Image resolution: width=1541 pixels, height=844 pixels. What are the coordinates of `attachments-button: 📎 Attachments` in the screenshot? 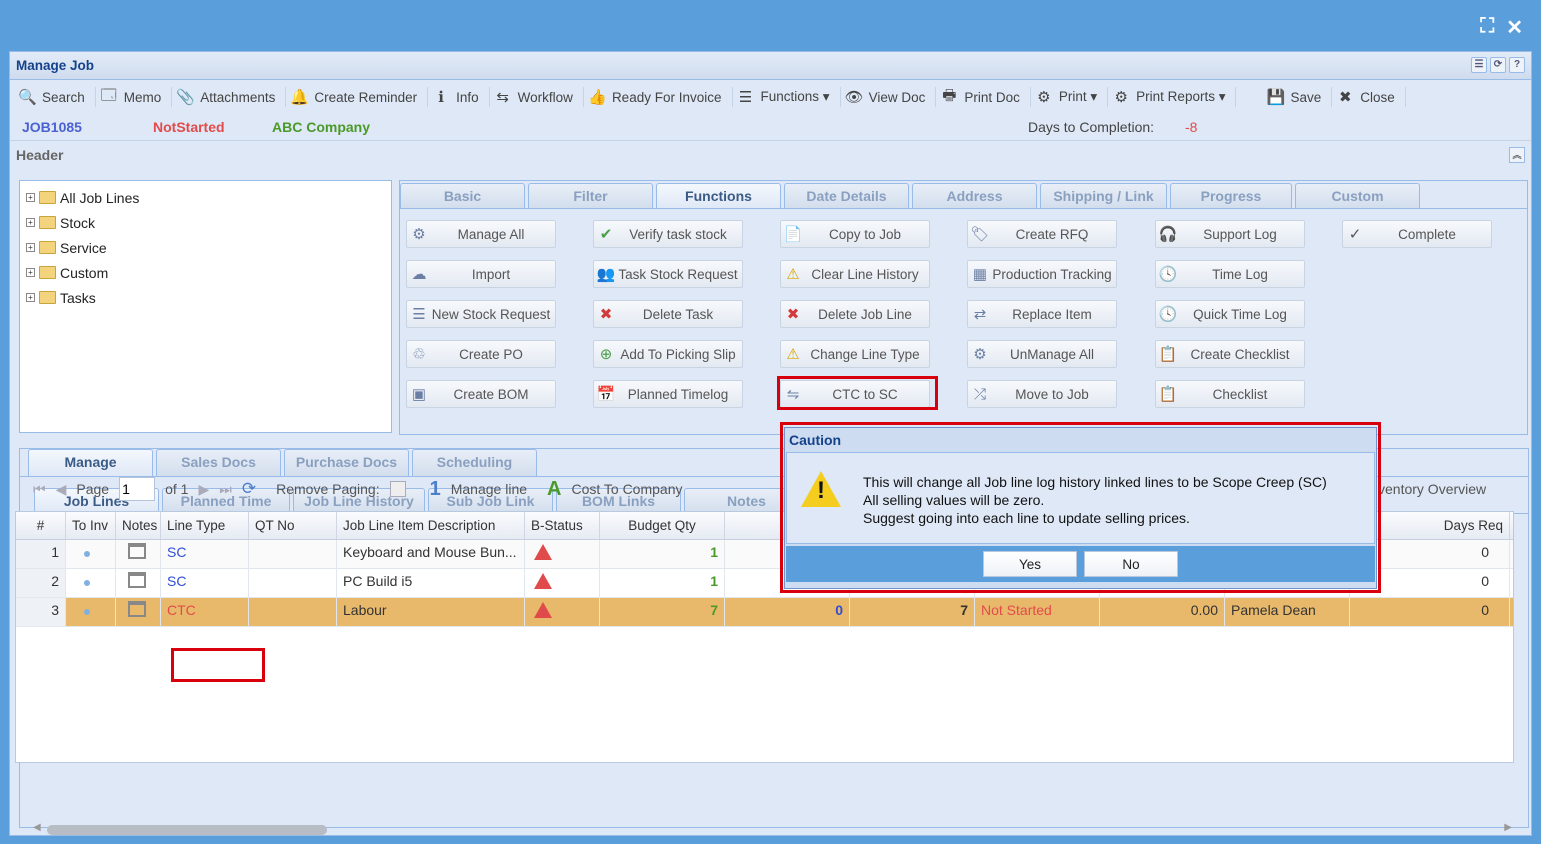 It's located at (229, 97).